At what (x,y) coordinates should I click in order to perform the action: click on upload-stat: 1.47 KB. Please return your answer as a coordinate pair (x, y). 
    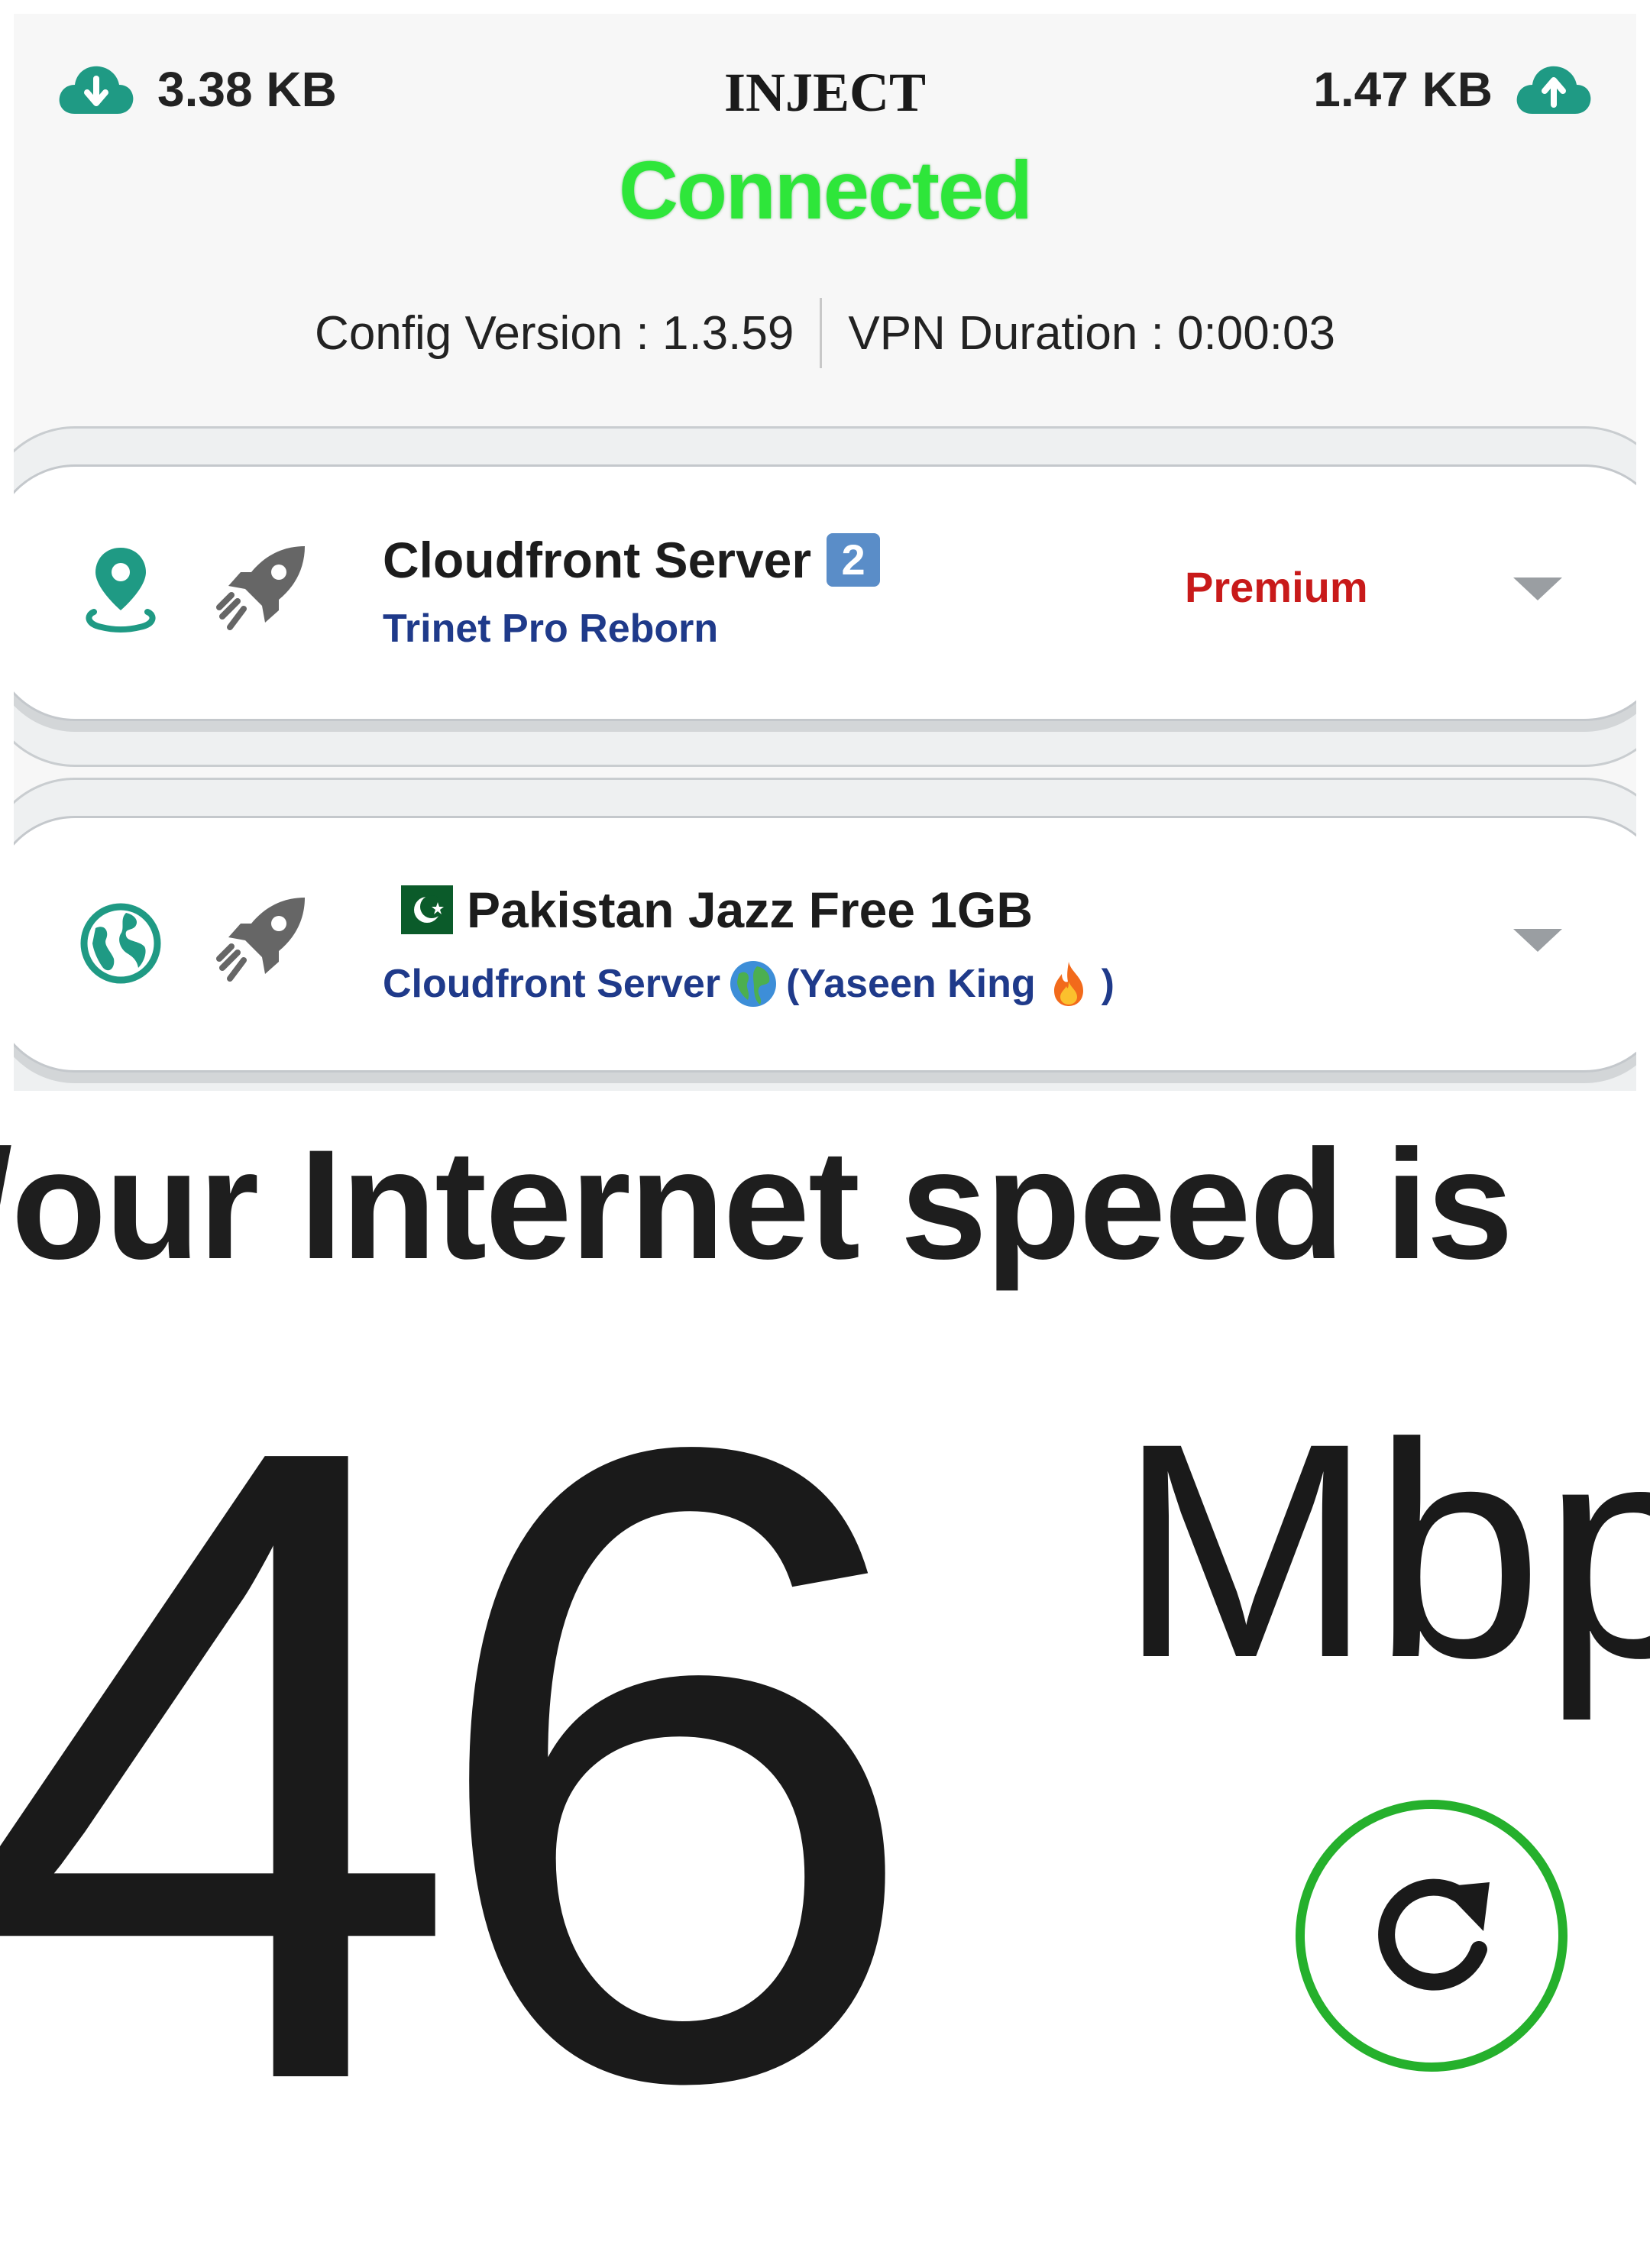
    Looking at the image, I should click on (1453, 89).